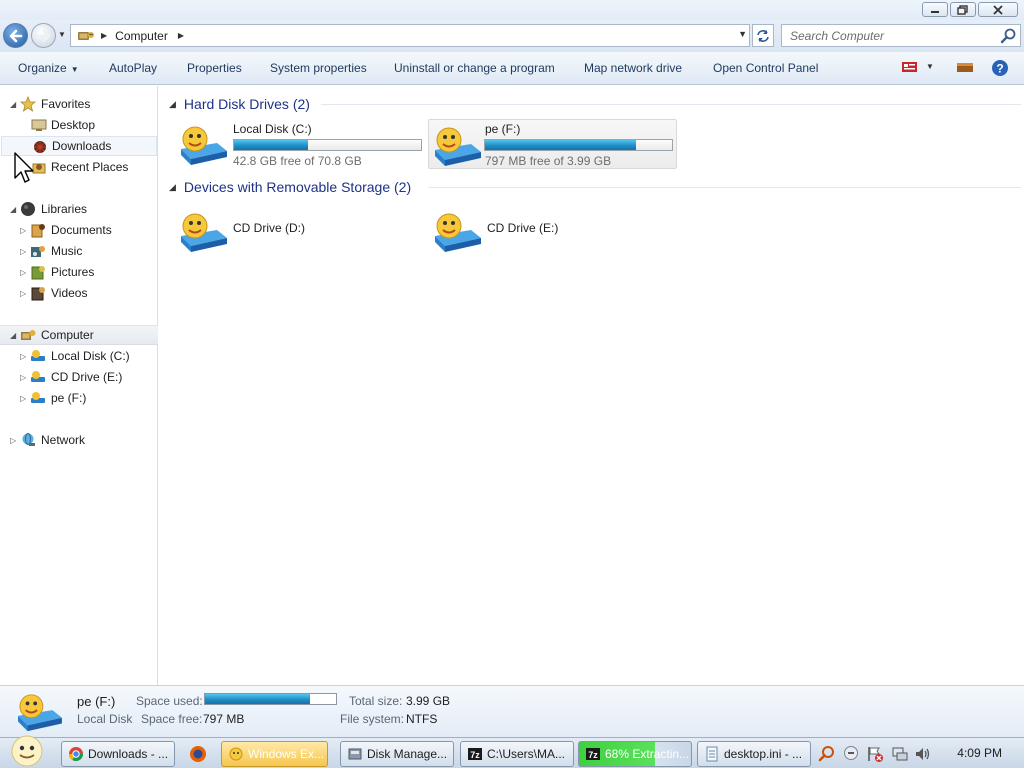 The width and height of the screenshot is (1024, 768). I want to click on tray-expand-icon, so click(851, 753).